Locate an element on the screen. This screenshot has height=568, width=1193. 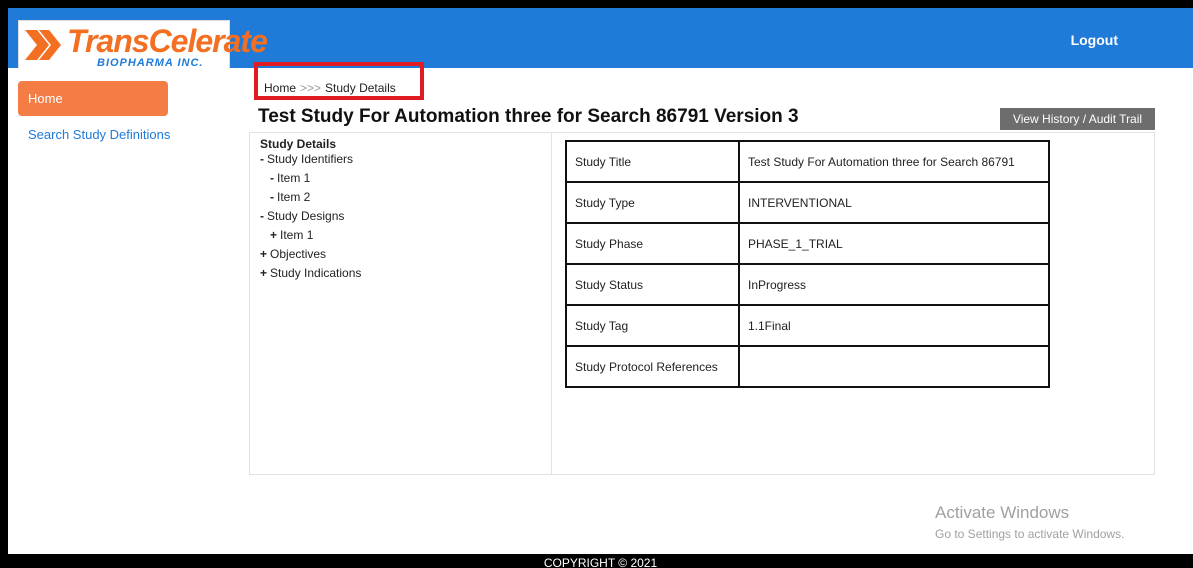
top-header-bar: TransCelerate BIOPHARMA INC. Logout is located at coordinates (600, 39).